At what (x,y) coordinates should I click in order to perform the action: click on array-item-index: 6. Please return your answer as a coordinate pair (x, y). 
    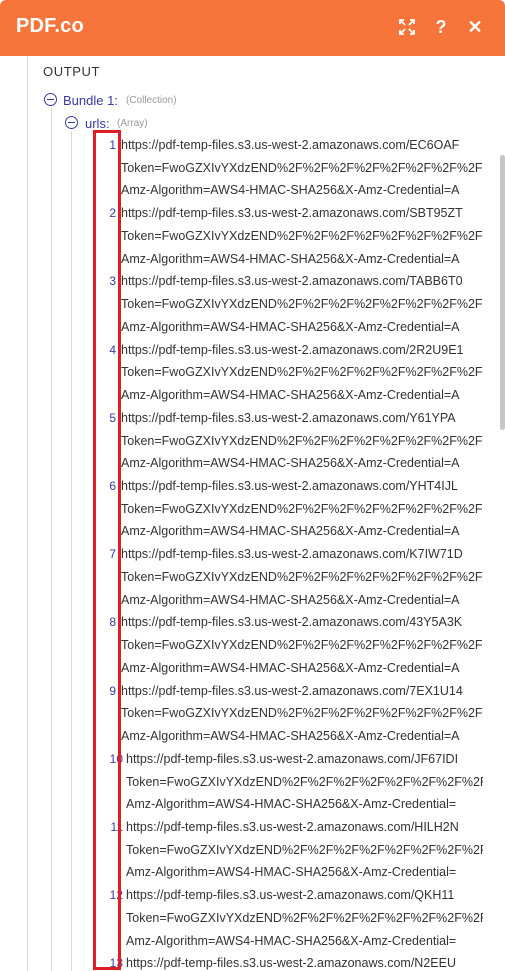
    Looking at the image, I should click on (112, 486).